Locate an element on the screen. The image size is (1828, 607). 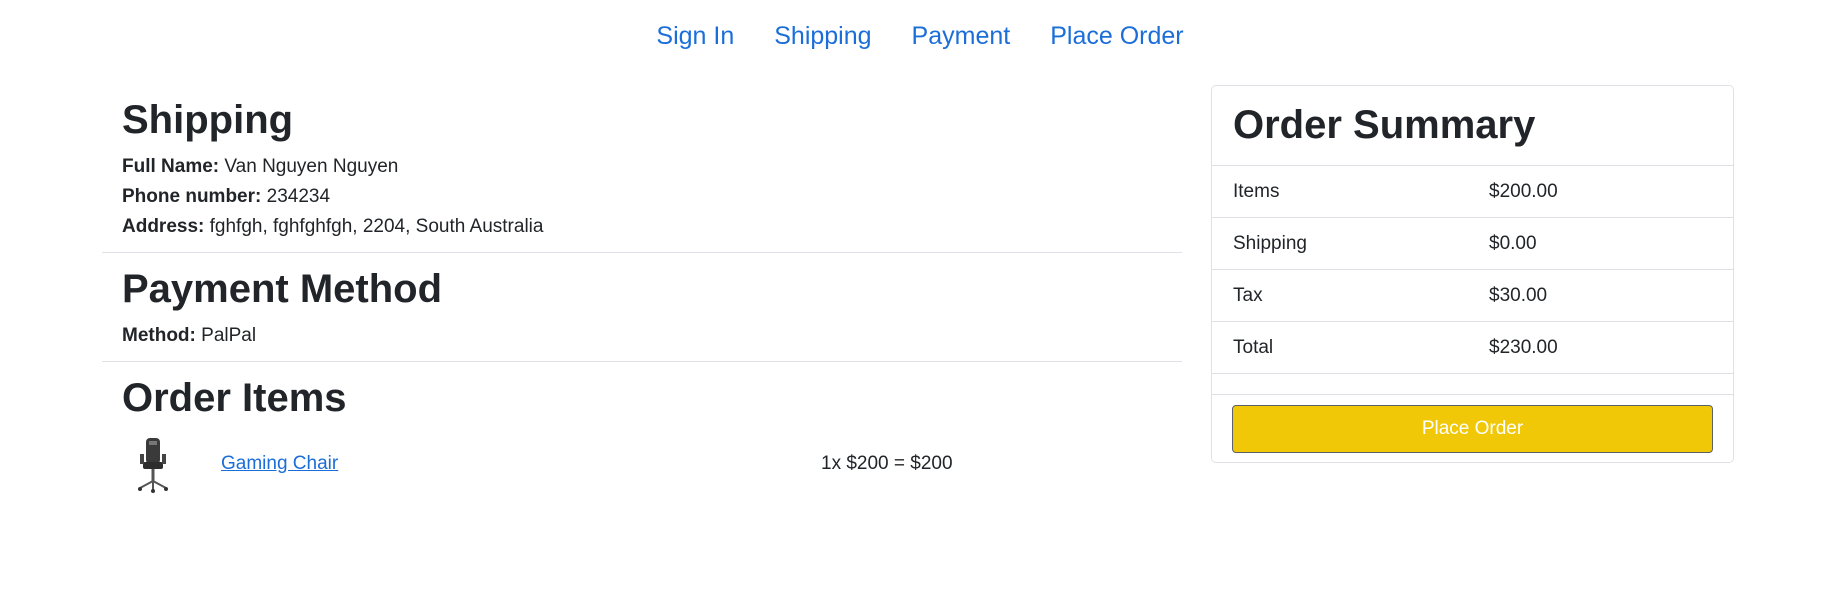
step-payment: Payment is located at coordinates (961, 36).